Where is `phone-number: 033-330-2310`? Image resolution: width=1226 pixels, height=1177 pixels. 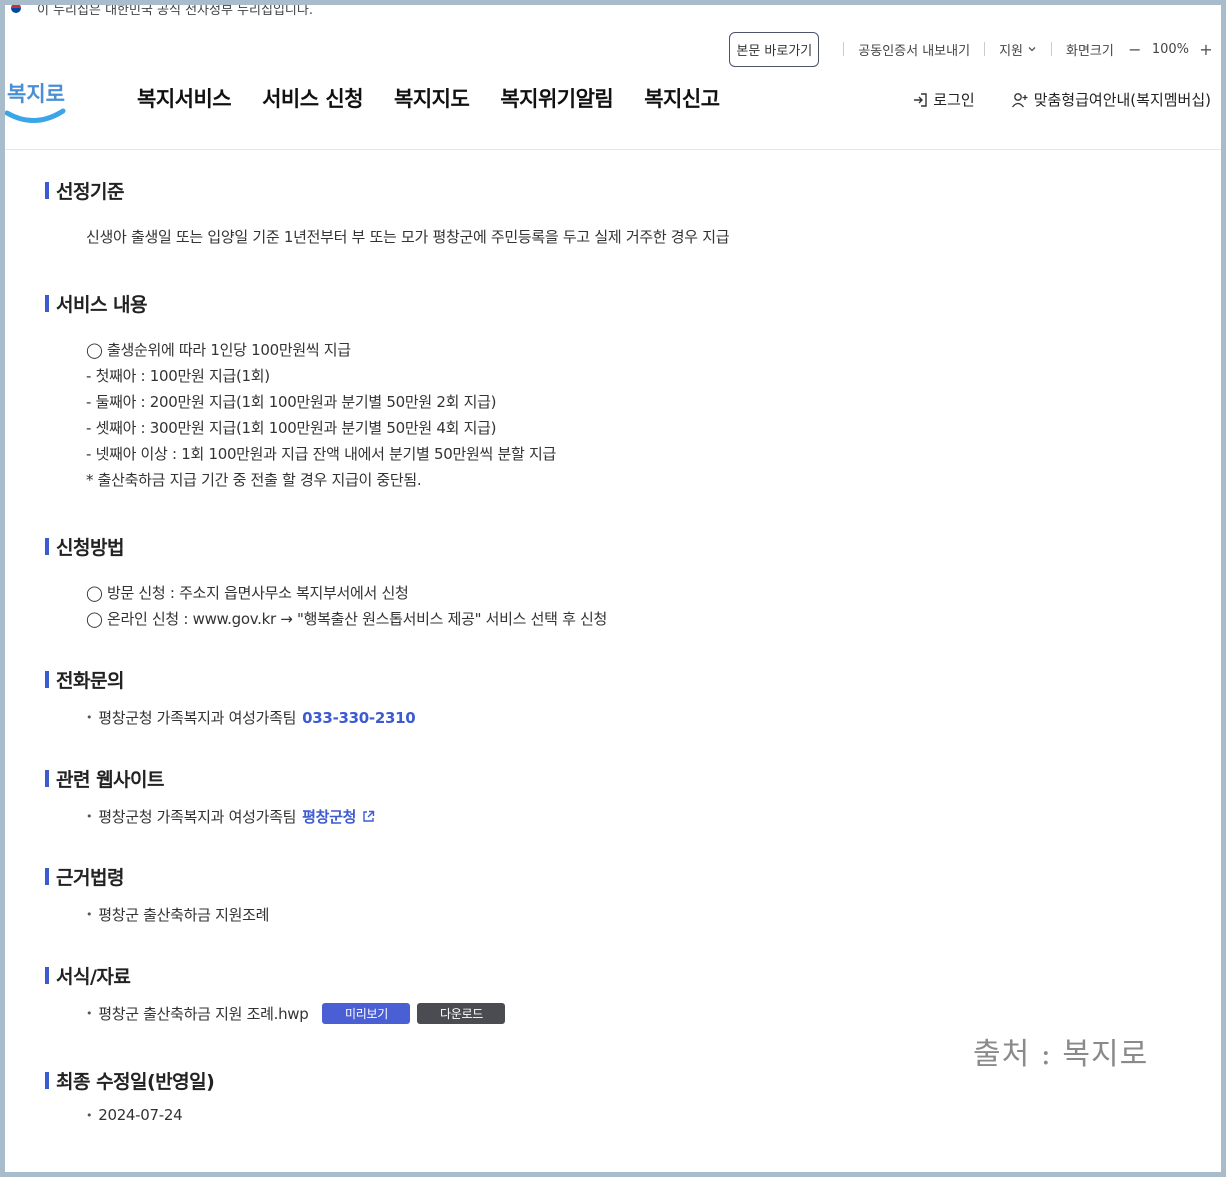 phone-number: 033-330-2310 is located at coordinates (359, 718).